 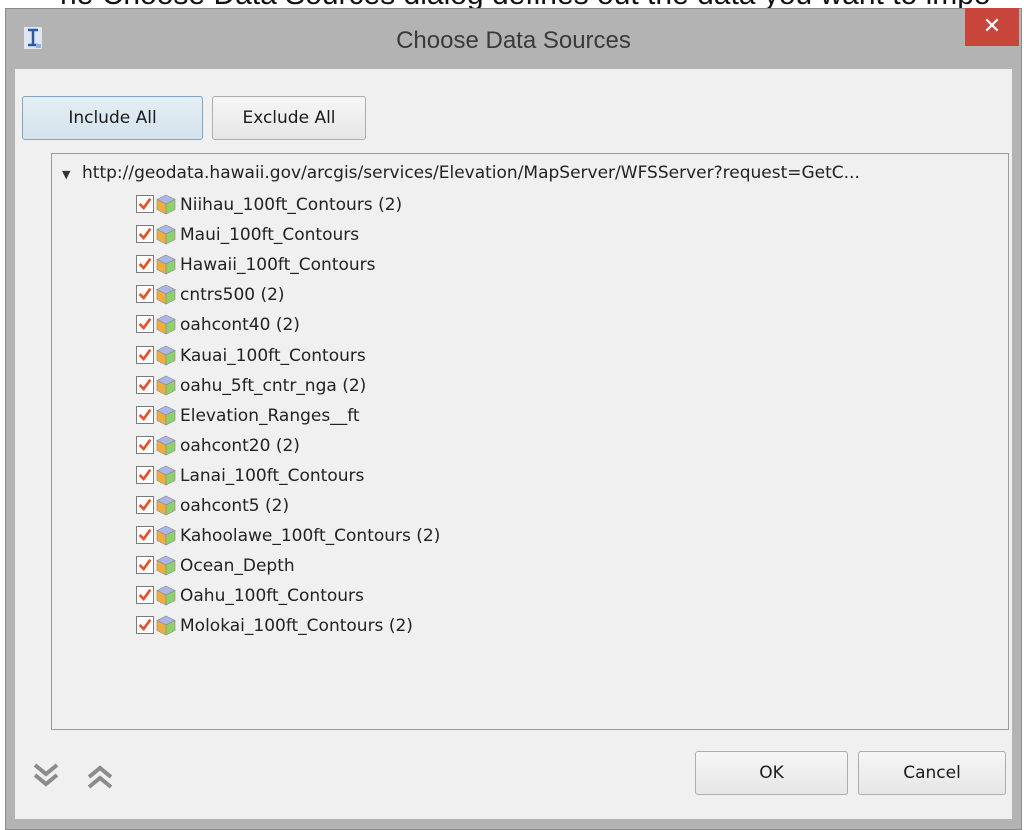 What do you see at coordinates (273, 385) in the screenshot?
I see `tree-item-label: oahu_5ft_cntr_nga (2)` at bounding box center [273, 385].